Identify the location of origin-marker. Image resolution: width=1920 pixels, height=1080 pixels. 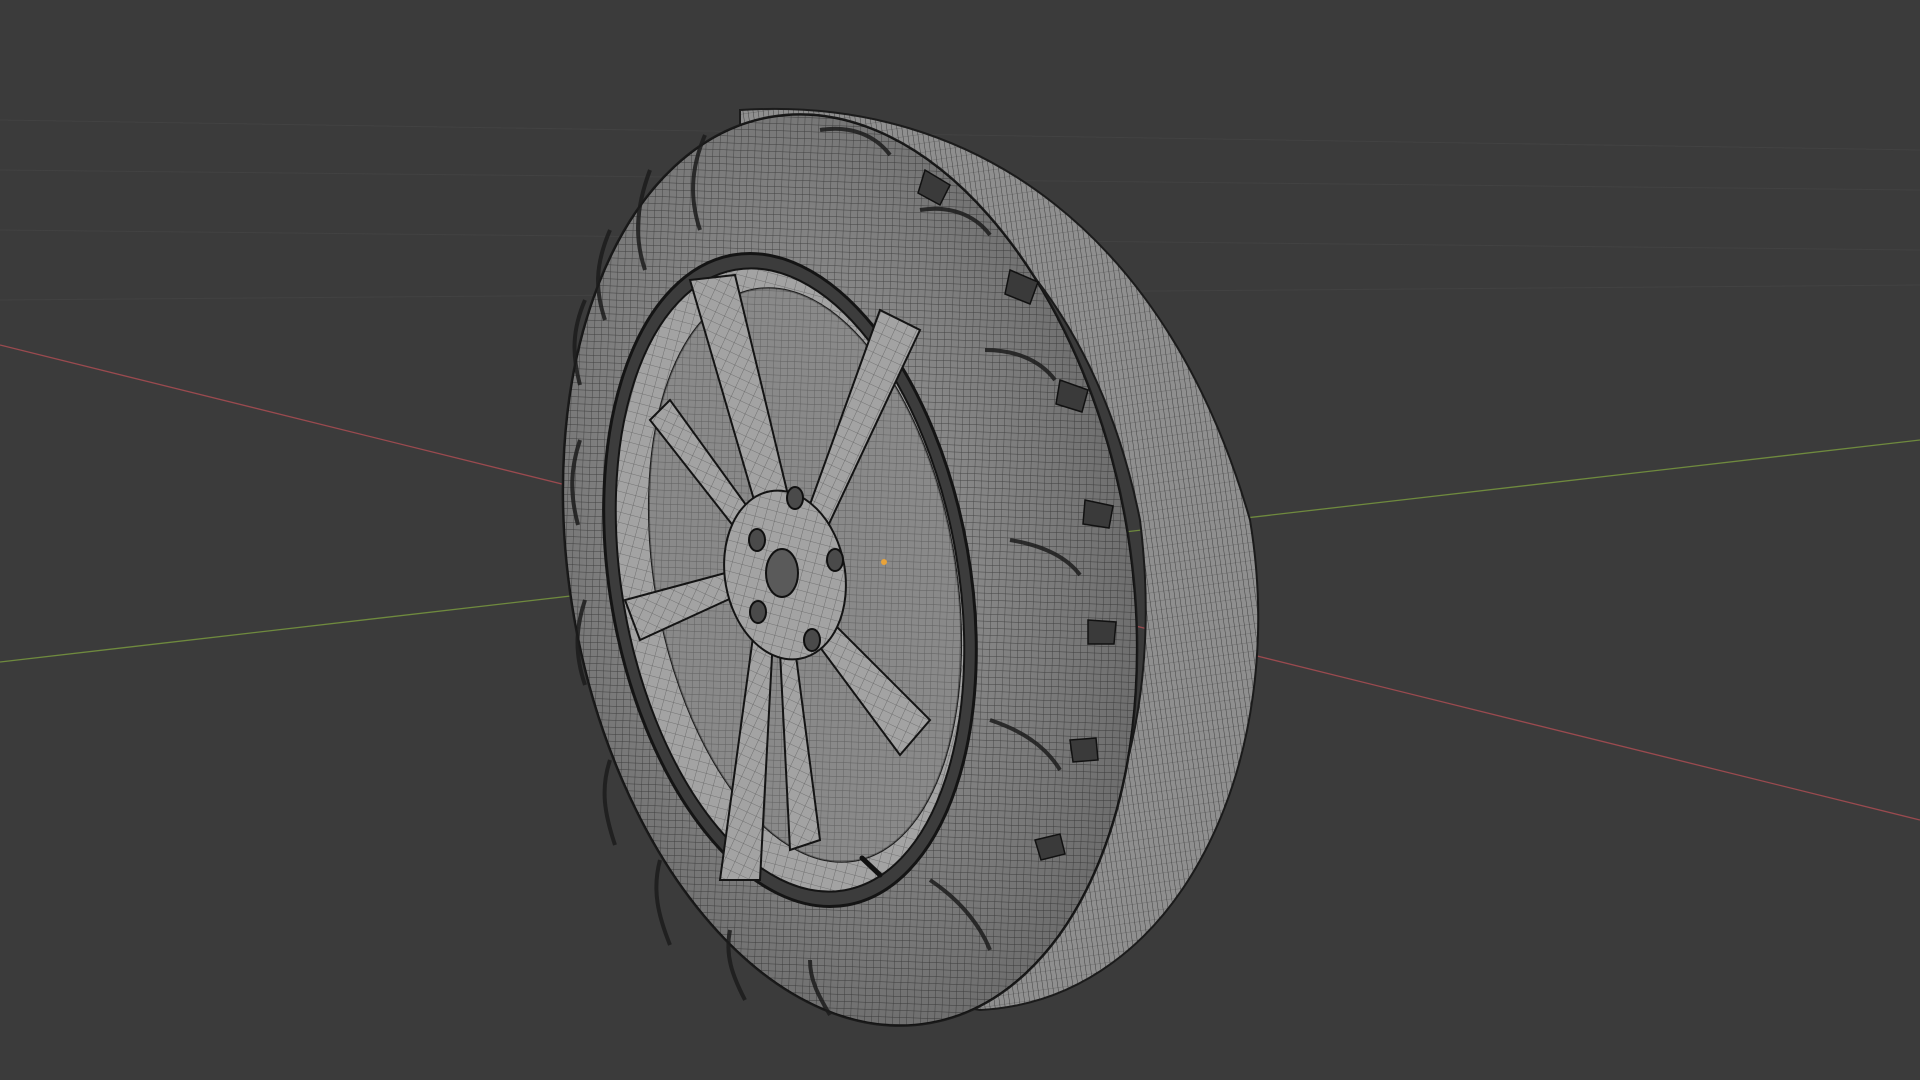
(884, 562).